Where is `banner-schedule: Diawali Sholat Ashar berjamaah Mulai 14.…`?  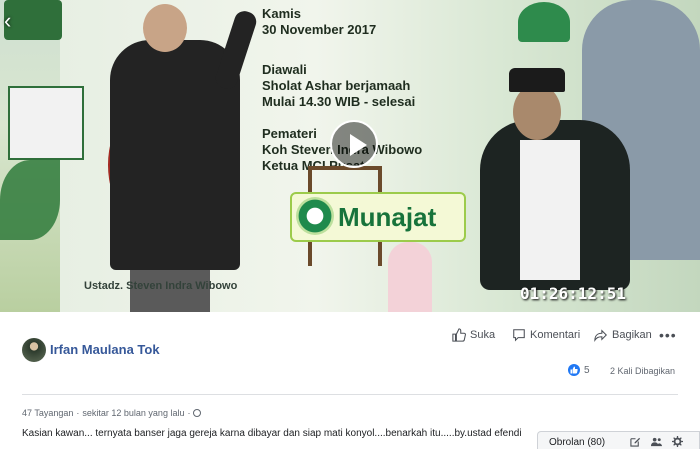 banner-schedule: Diawali Sholat Ashar berjamaah Mulai 14.… is located at coordinates (339, 85).